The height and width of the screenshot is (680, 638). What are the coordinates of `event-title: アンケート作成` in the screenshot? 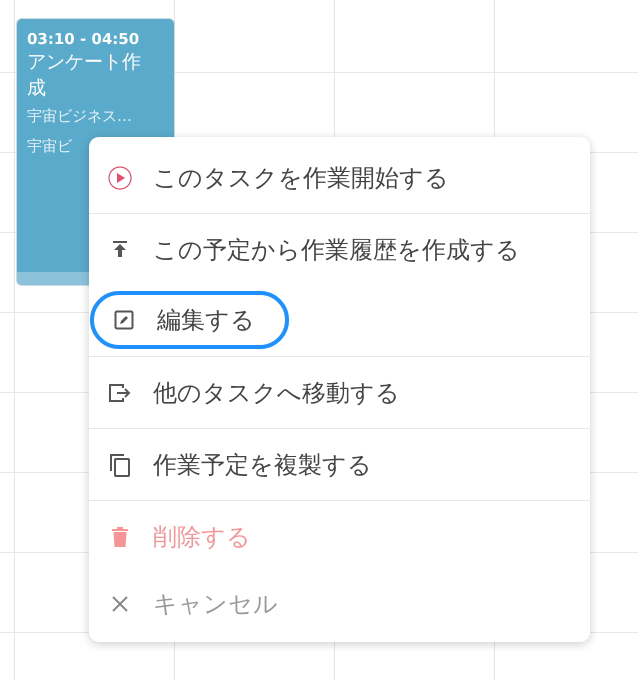 It's located at (84, 75).